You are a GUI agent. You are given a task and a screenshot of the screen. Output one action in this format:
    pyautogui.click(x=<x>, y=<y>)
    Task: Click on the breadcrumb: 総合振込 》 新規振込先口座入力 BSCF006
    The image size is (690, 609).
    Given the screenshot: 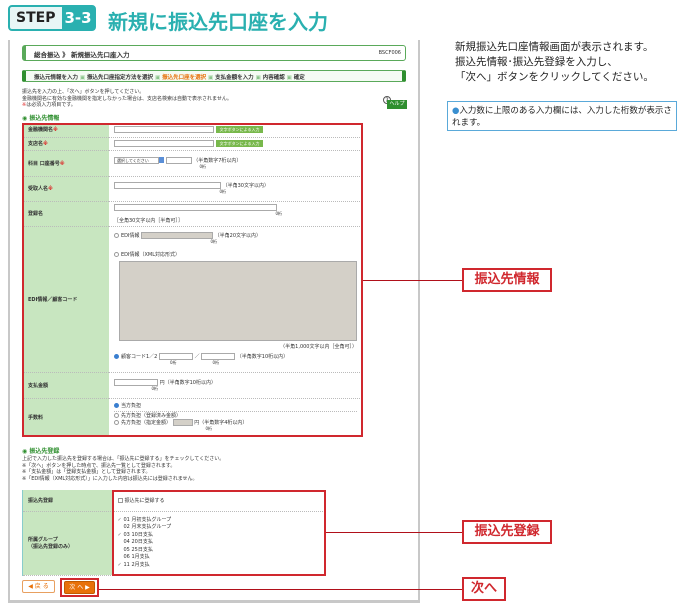 What is the action you would take?
    pyautogui.click(x=214, y=53)
    